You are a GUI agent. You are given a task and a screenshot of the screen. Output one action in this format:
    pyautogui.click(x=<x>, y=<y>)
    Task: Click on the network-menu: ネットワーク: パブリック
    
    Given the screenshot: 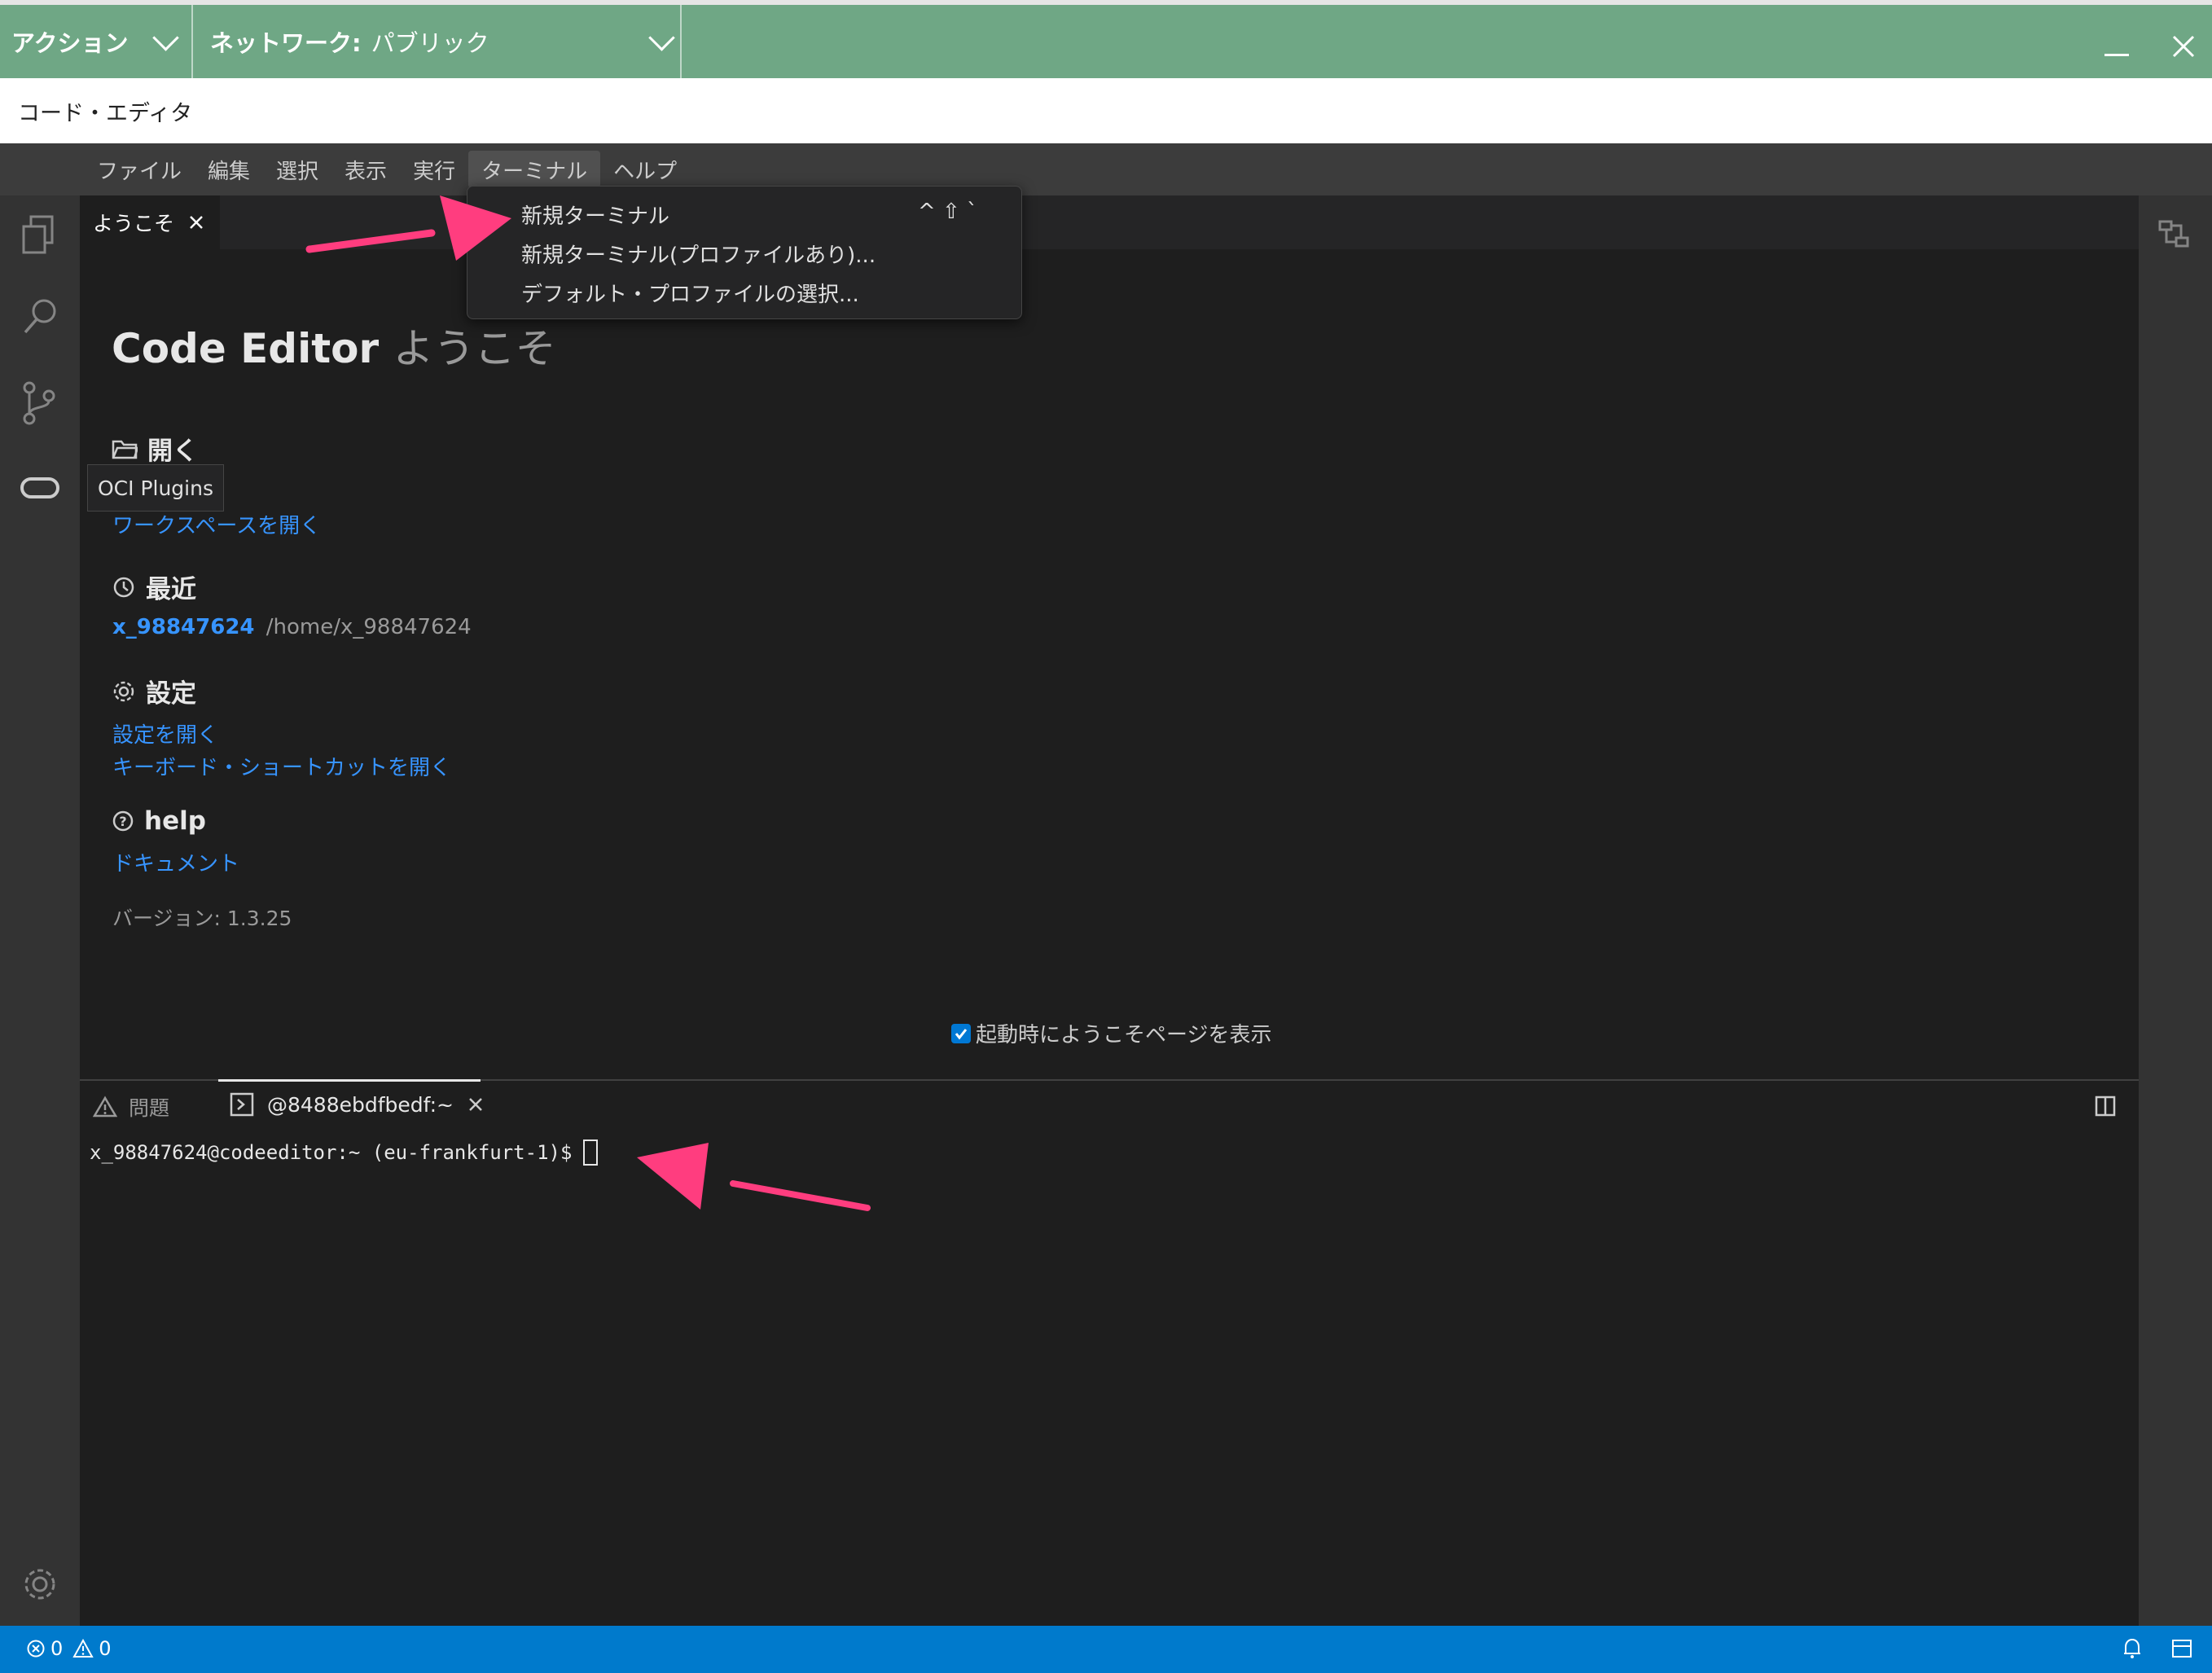 What is the action you would take?
    pyautogui.click(x=443, y=41)
    